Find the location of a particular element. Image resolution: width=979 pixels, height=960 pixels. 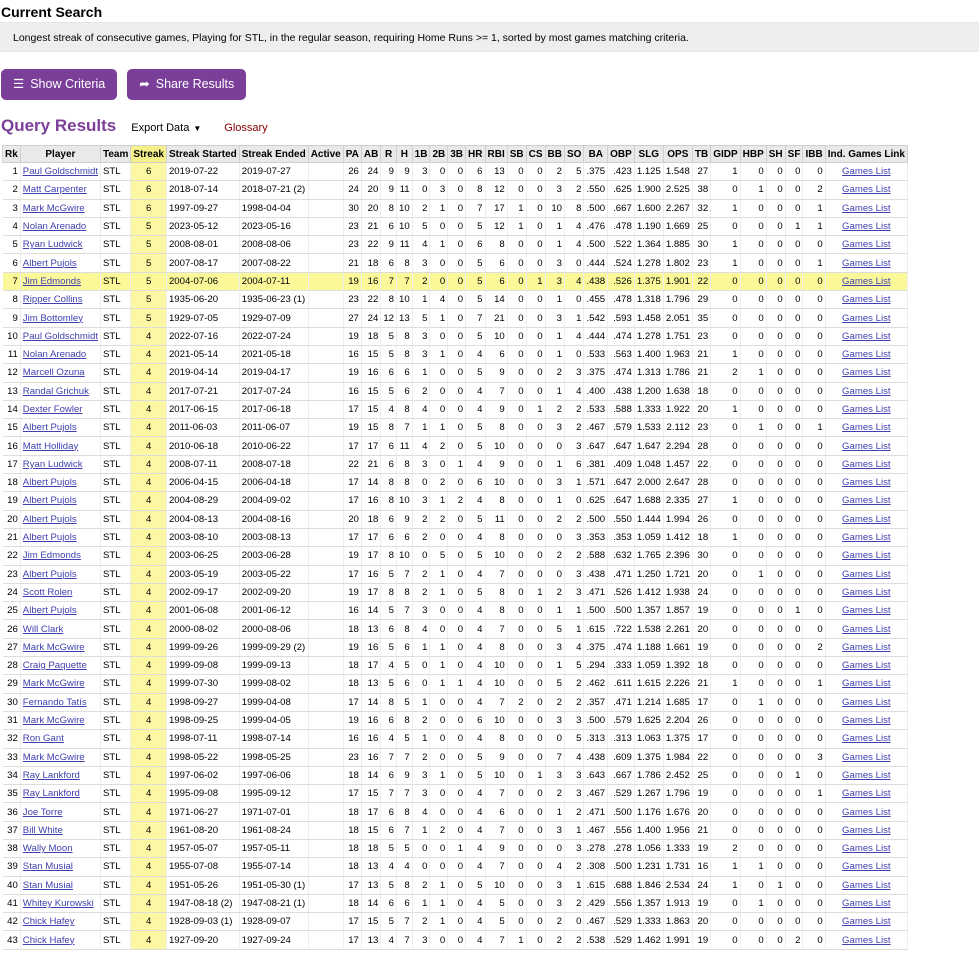

column-header: BA is located at coordinates (596, 154).